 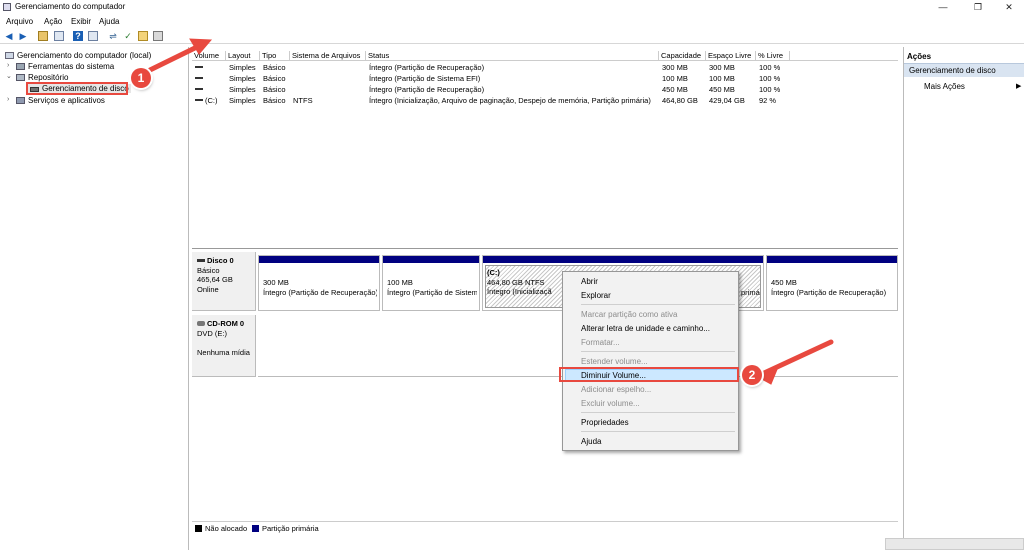 I want to click on step-badge-1: 1, so click(x=141, y=78).